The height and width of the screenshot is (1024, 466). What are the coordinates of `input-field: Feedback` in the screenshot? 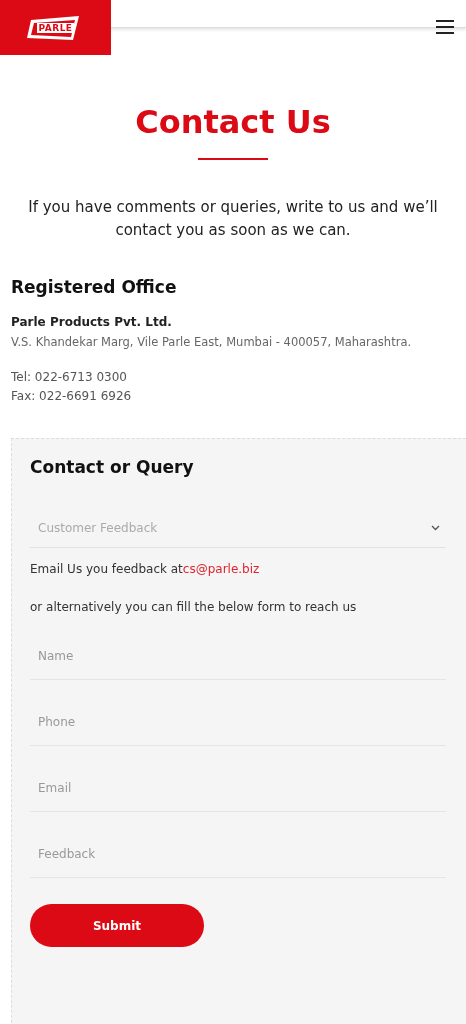 It's located at (238, 854).